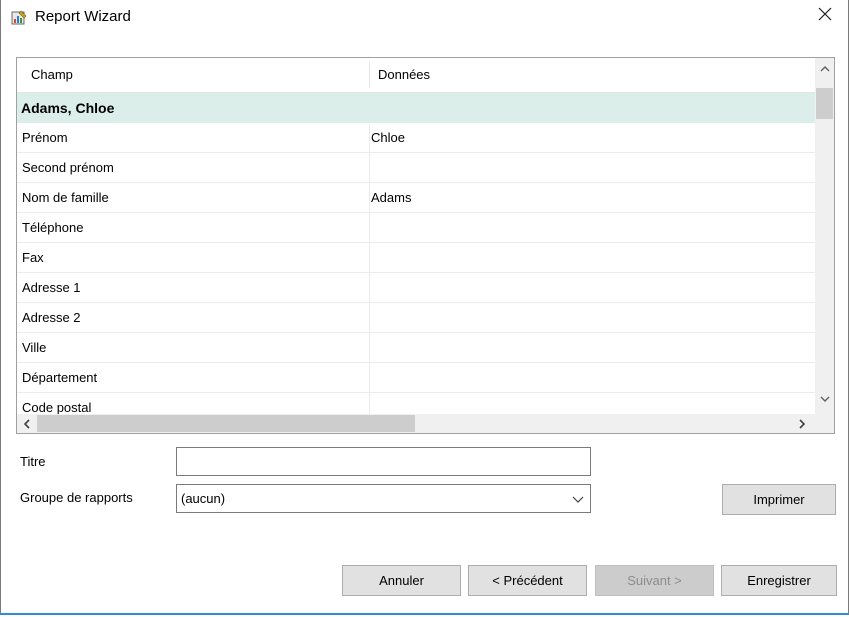  Describe the element at coordinates (51, 317) in the screenshot. I see `field-name: Adresse 2` at that location.